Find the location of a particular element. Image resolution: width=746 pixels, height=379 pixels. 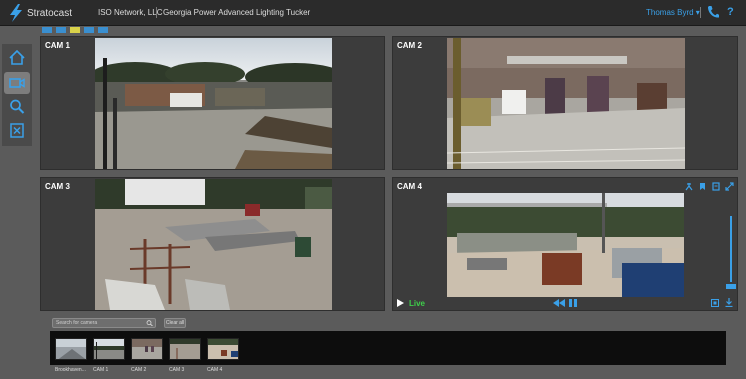

nav-close-panel is located at coordinates (17, 131).